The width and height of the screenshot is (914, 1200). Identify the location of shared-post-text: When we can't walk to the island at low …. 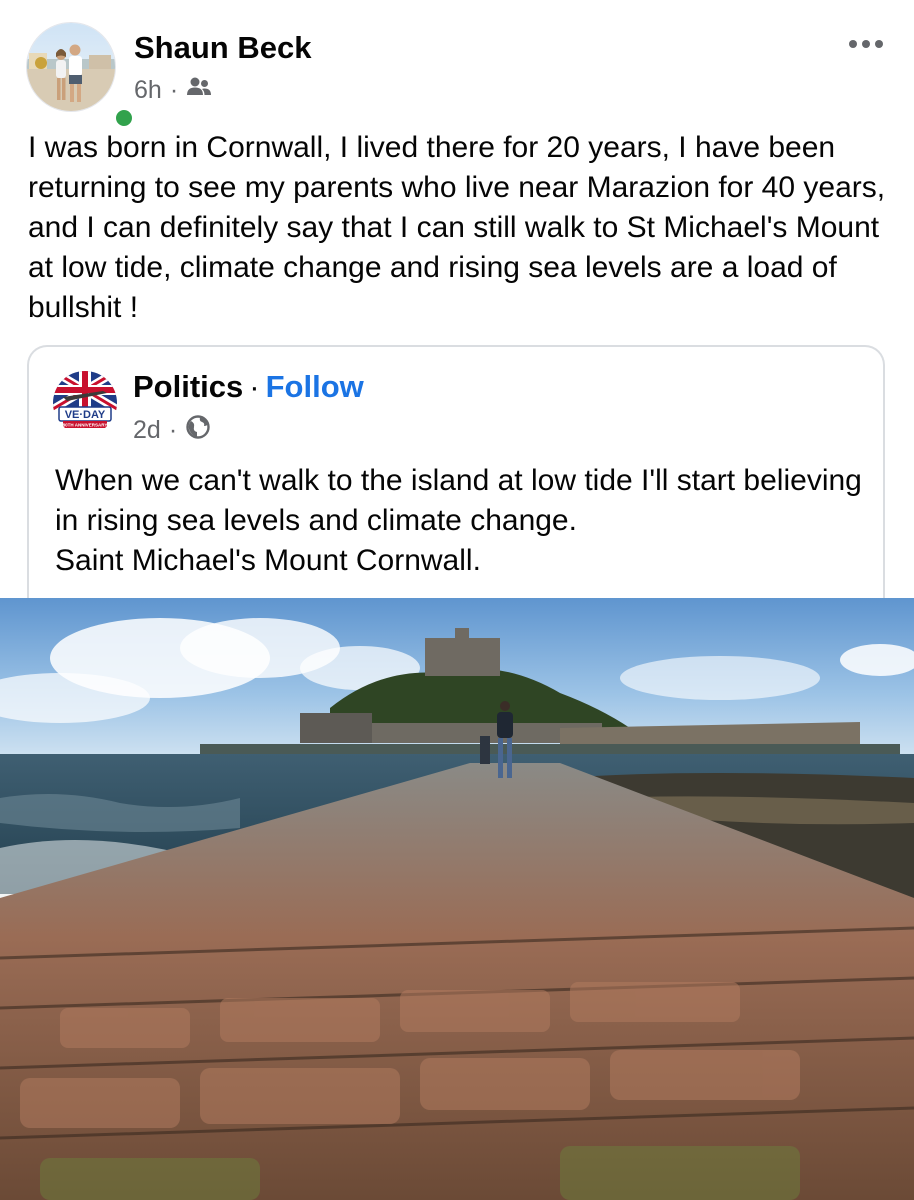
(458, 520).